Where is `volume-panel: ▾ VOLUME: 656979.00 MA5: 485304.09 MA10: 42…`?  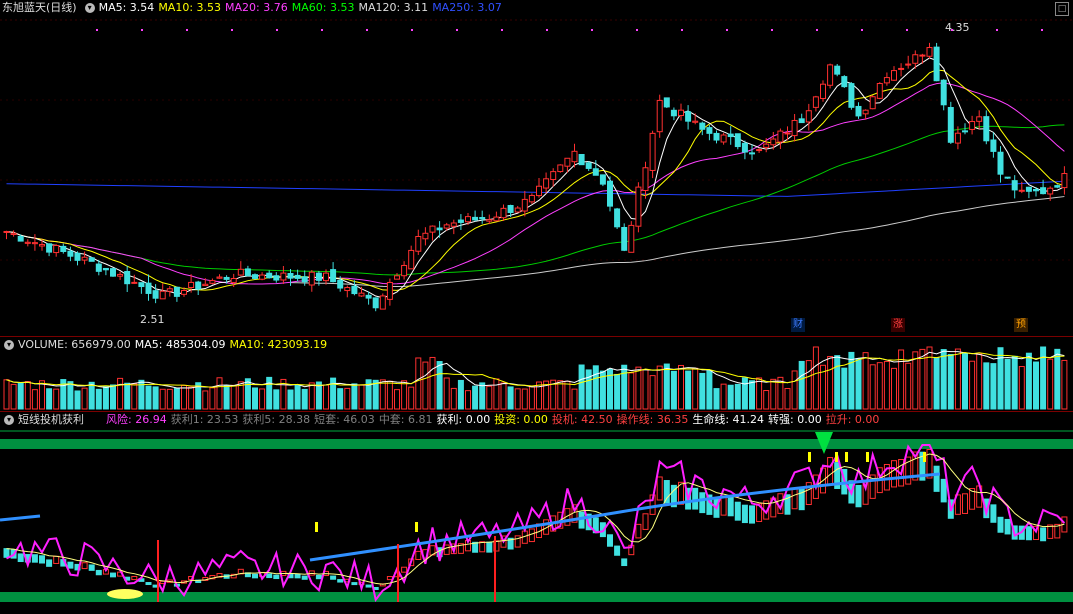 volume-panel: ▾ VOLUME: 656979.00 MA5: 485304.09 MA10: 42… is located at coordinates (536, 374).